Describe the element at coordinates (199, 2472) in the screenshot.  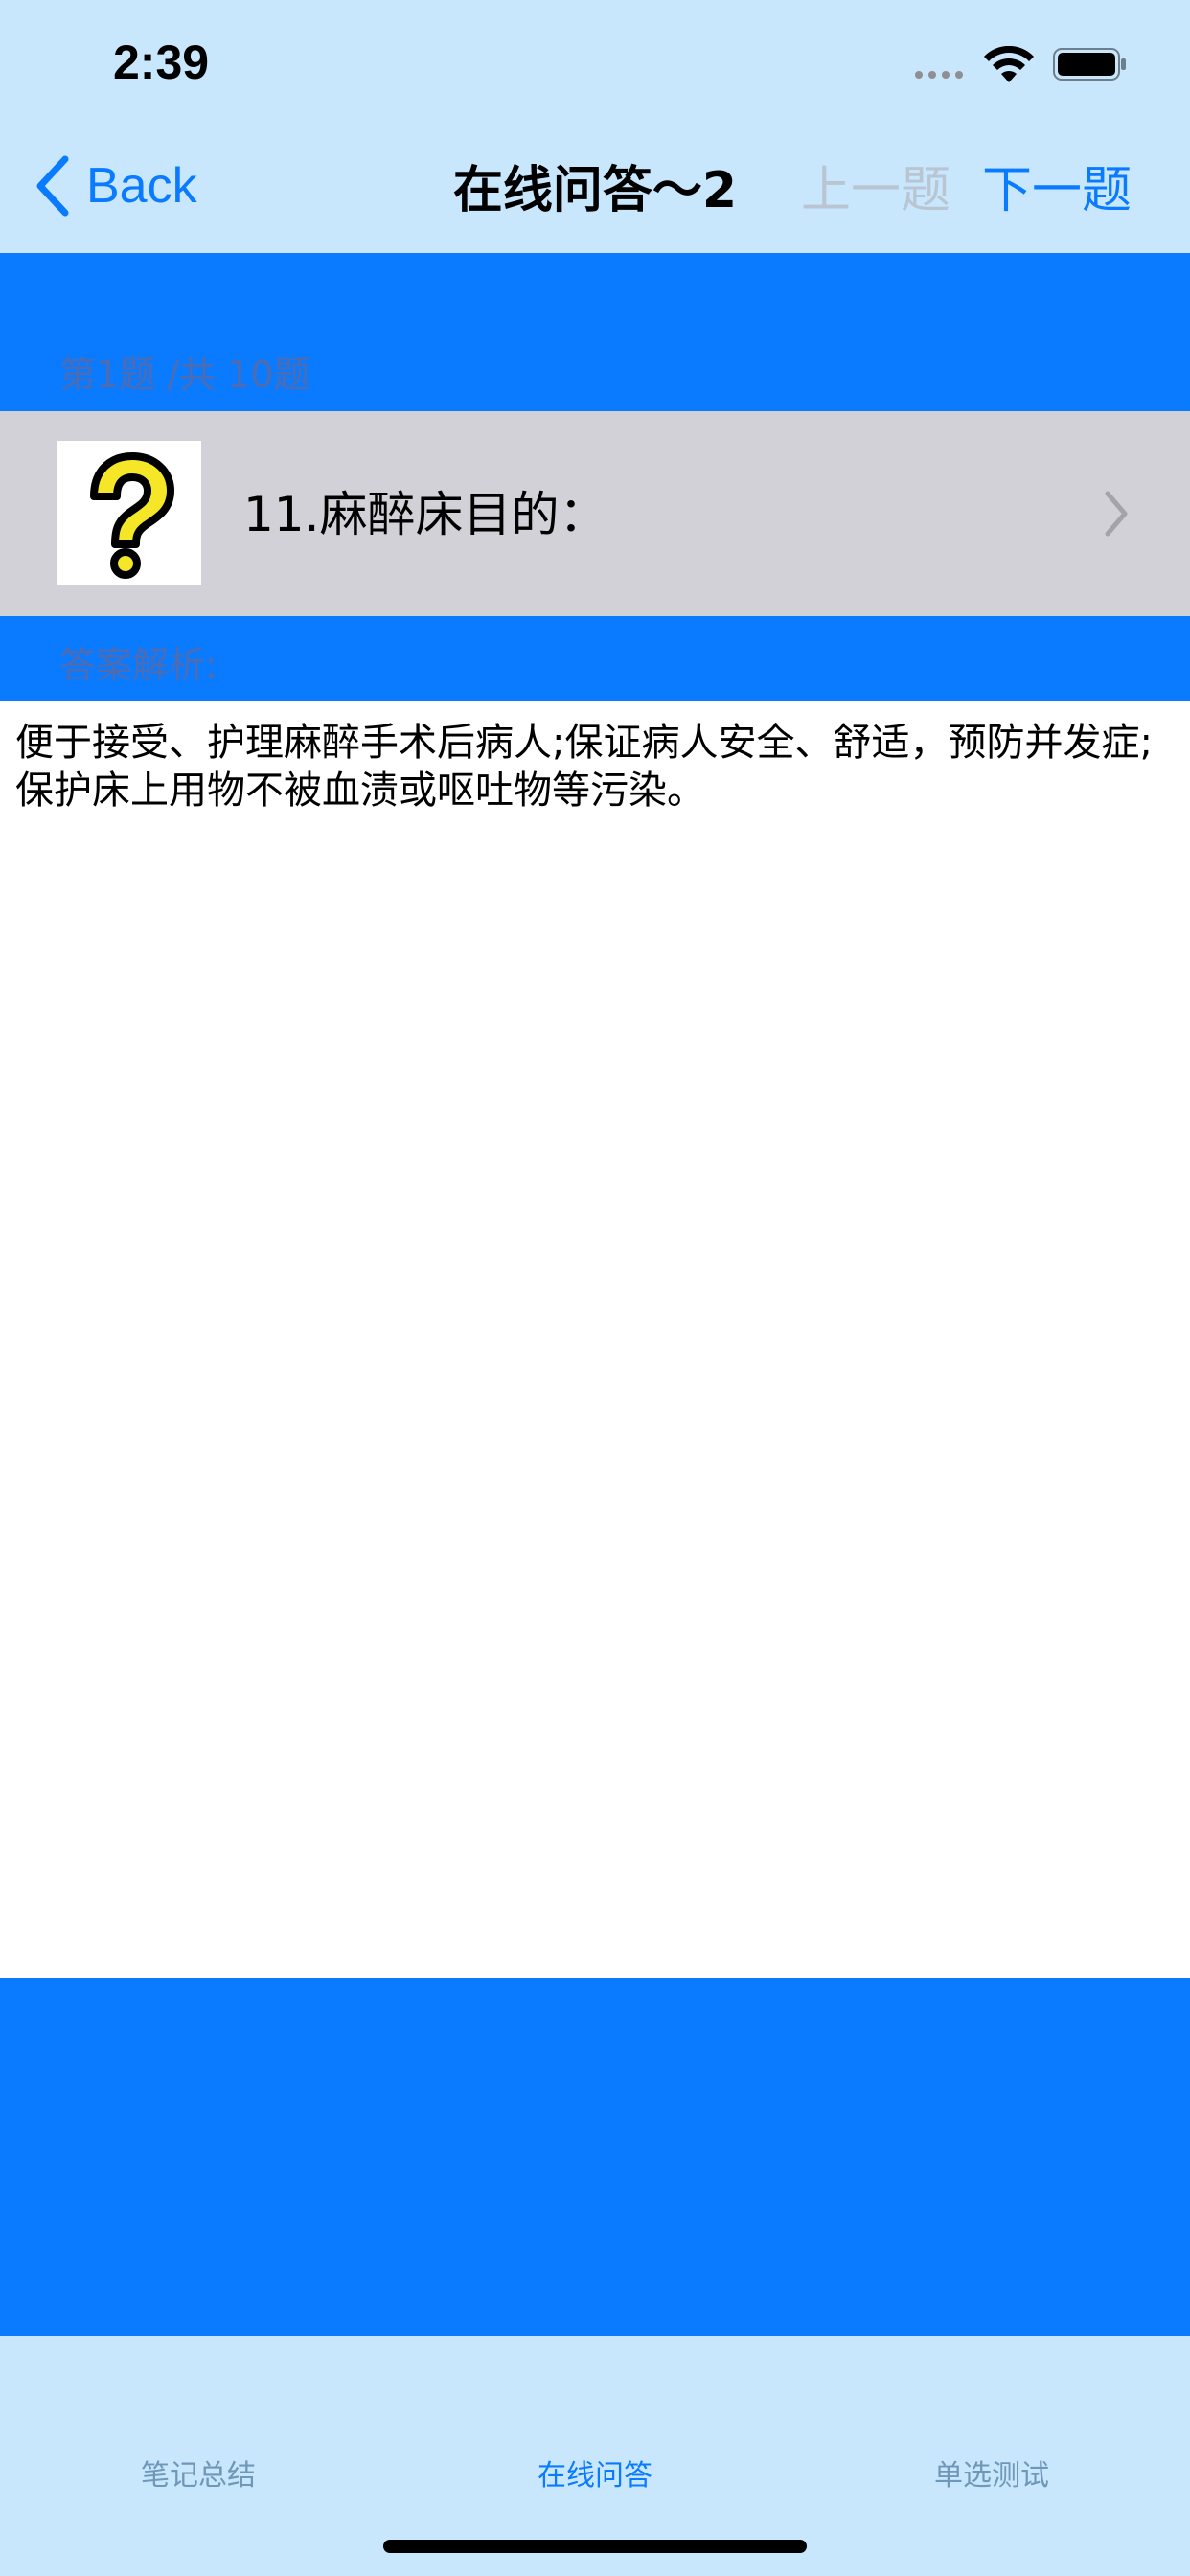
I see `tab-notes-summary: 笔记总结` at that location.